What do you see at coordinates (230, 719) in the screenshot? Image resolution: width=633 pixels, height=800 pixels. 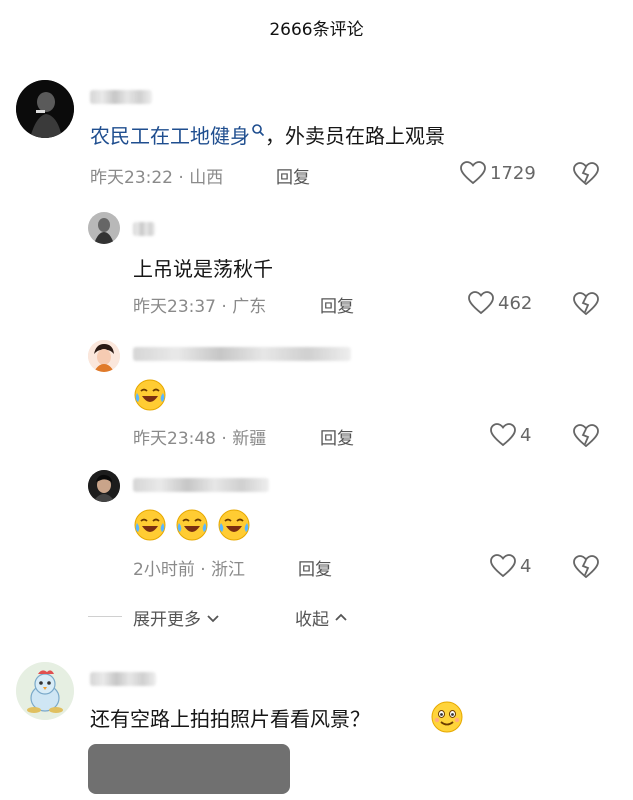 I see `comment-text: 还有空路上拍拍照片看看风景？` at bounding box center [230, 719].